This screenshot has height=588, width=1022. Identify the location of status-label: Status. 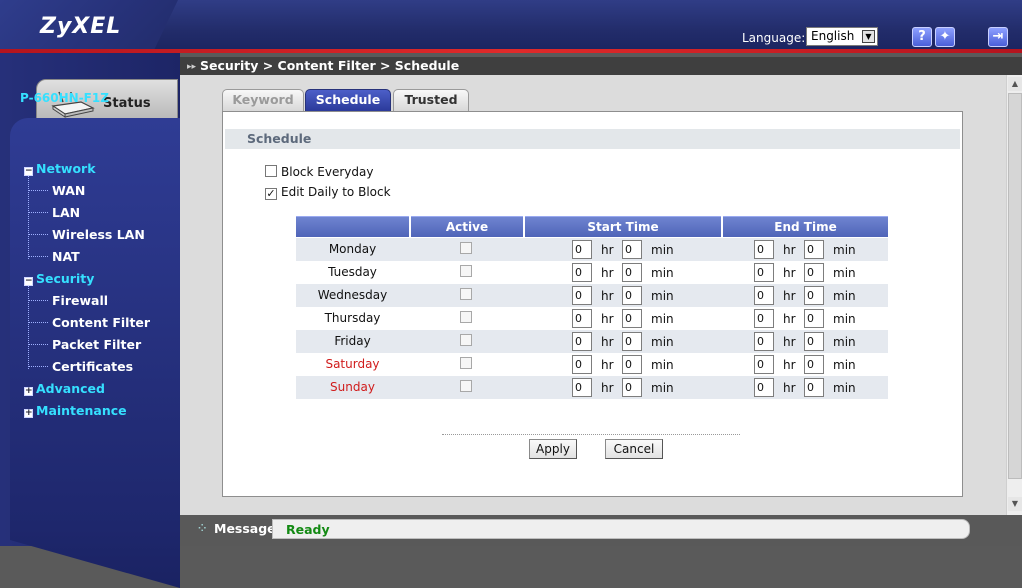
(127, 103).